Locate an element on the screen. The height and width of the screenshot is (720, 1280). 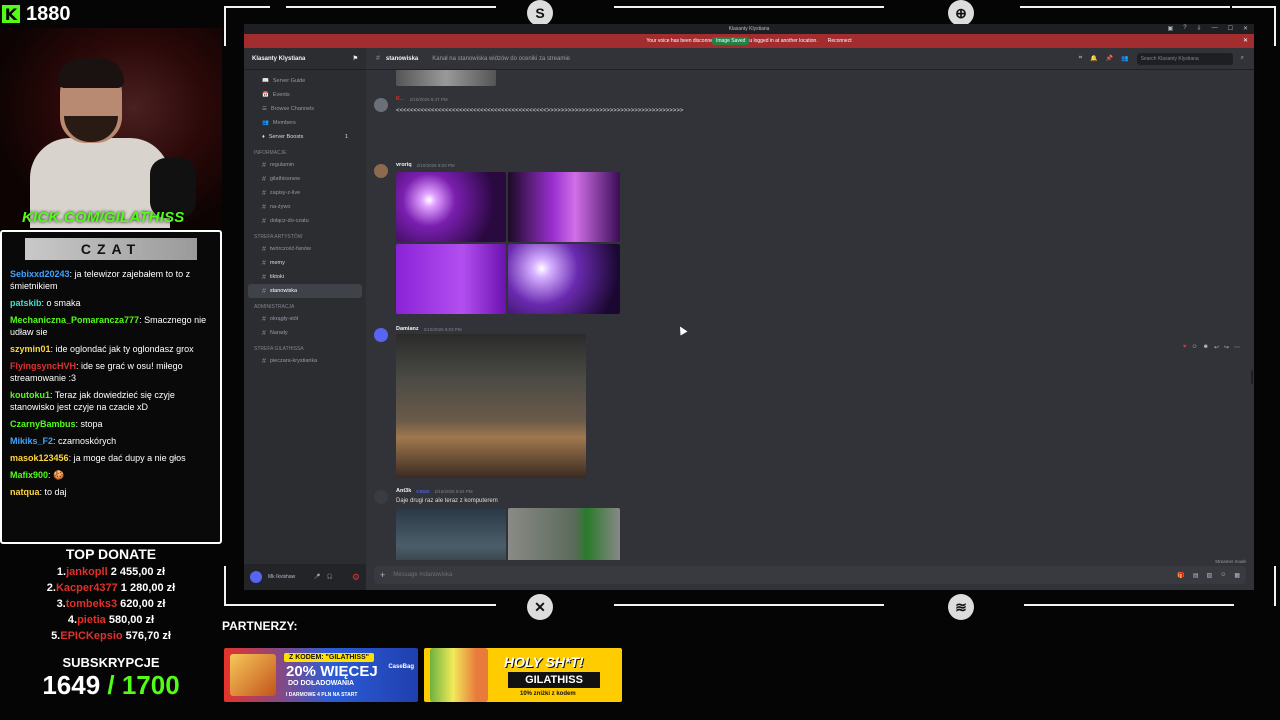
channel-label: Narady is located at coordinates (278, 333).